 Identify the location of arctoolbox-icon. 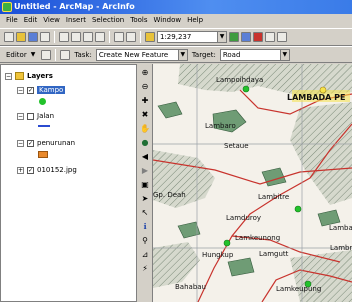
(246, 37).